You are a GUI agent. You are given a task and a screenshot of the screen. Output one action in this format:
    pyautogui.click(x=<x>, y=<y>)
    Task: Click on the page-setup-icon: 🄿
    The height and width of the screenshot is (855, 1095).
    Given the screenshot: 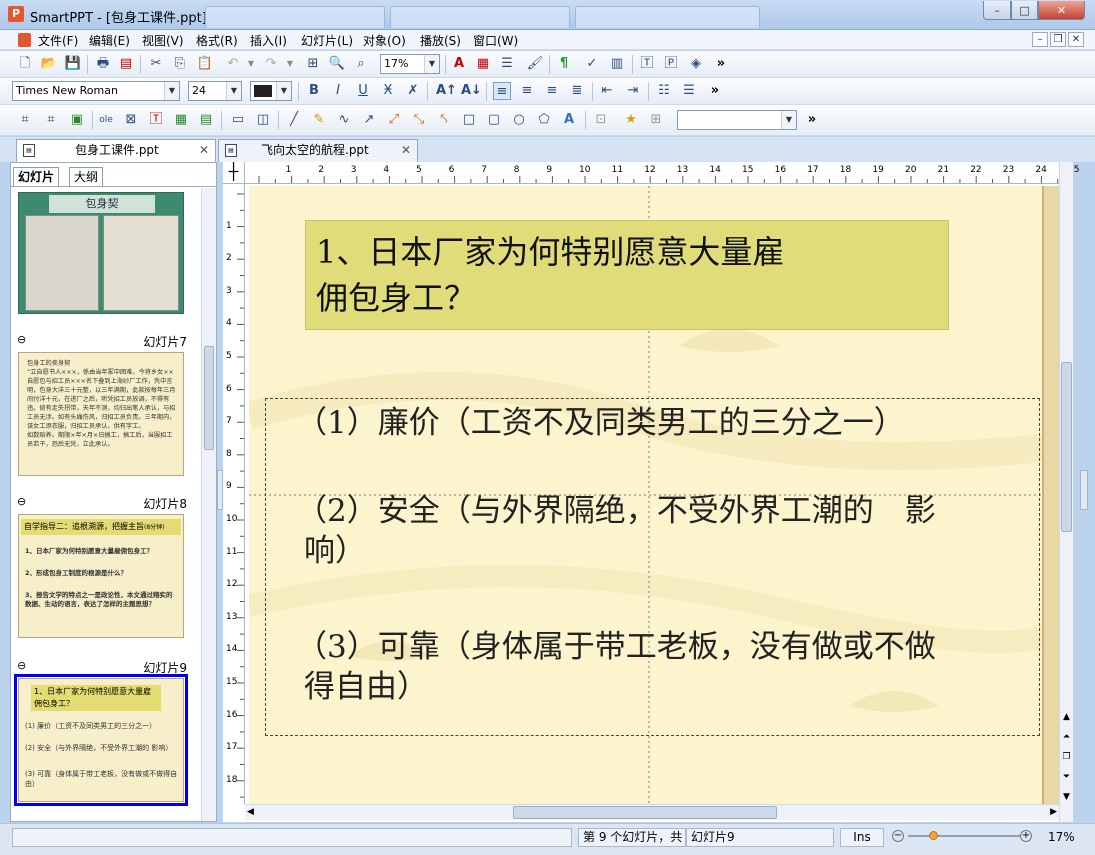 What is the action you would take?
    pyautogui.click(x=671, y=64)
    